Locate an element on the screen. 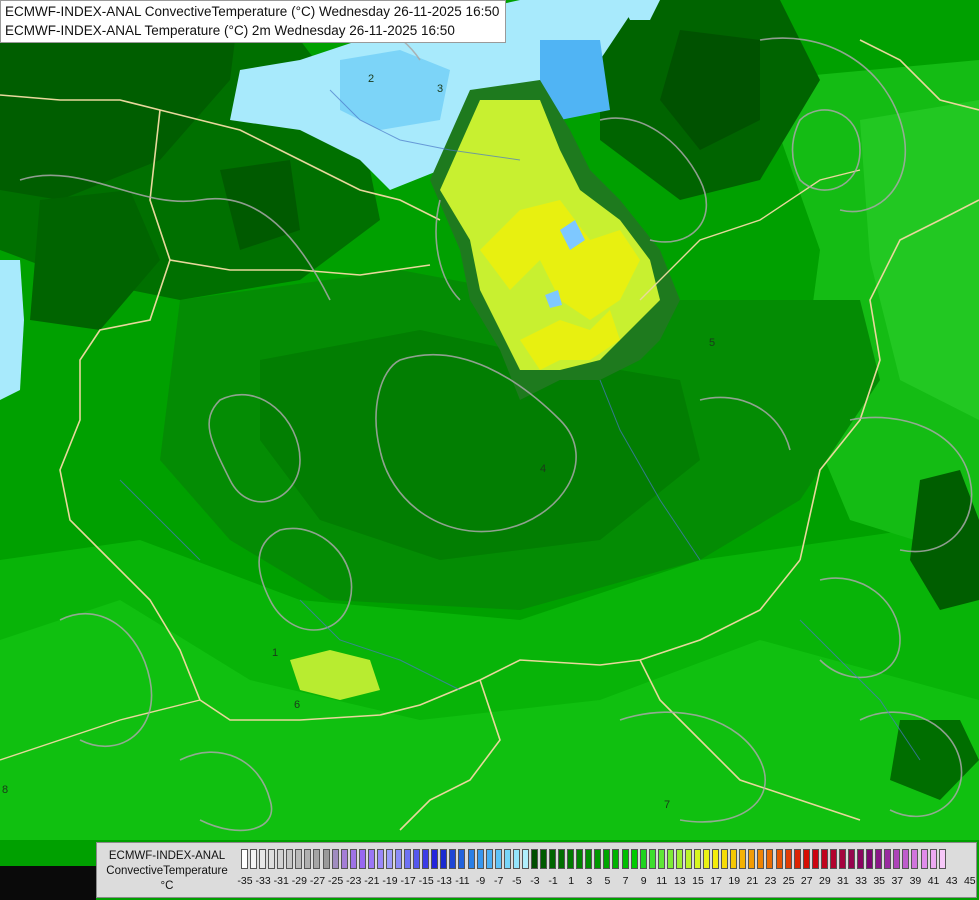 This screenshot has height=900, width=979. legend-tick-label: -7 is located at coordinates (499, 881).